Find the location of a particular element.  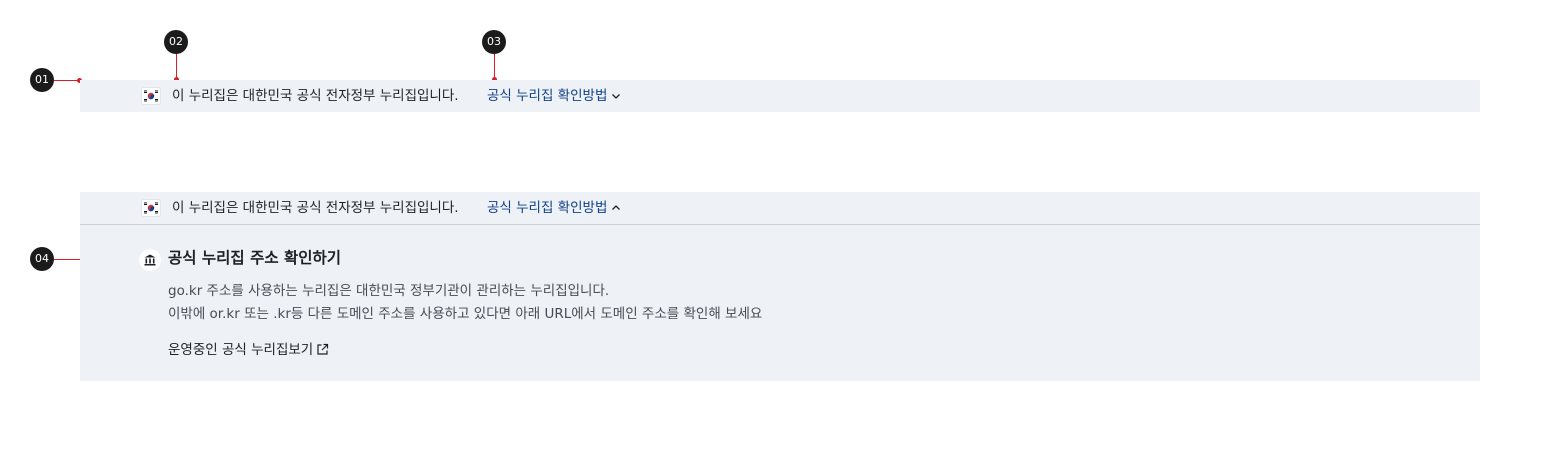

official-sites-link: 운영중인 공식 누리집보기 is located at coordinates (248, 350).